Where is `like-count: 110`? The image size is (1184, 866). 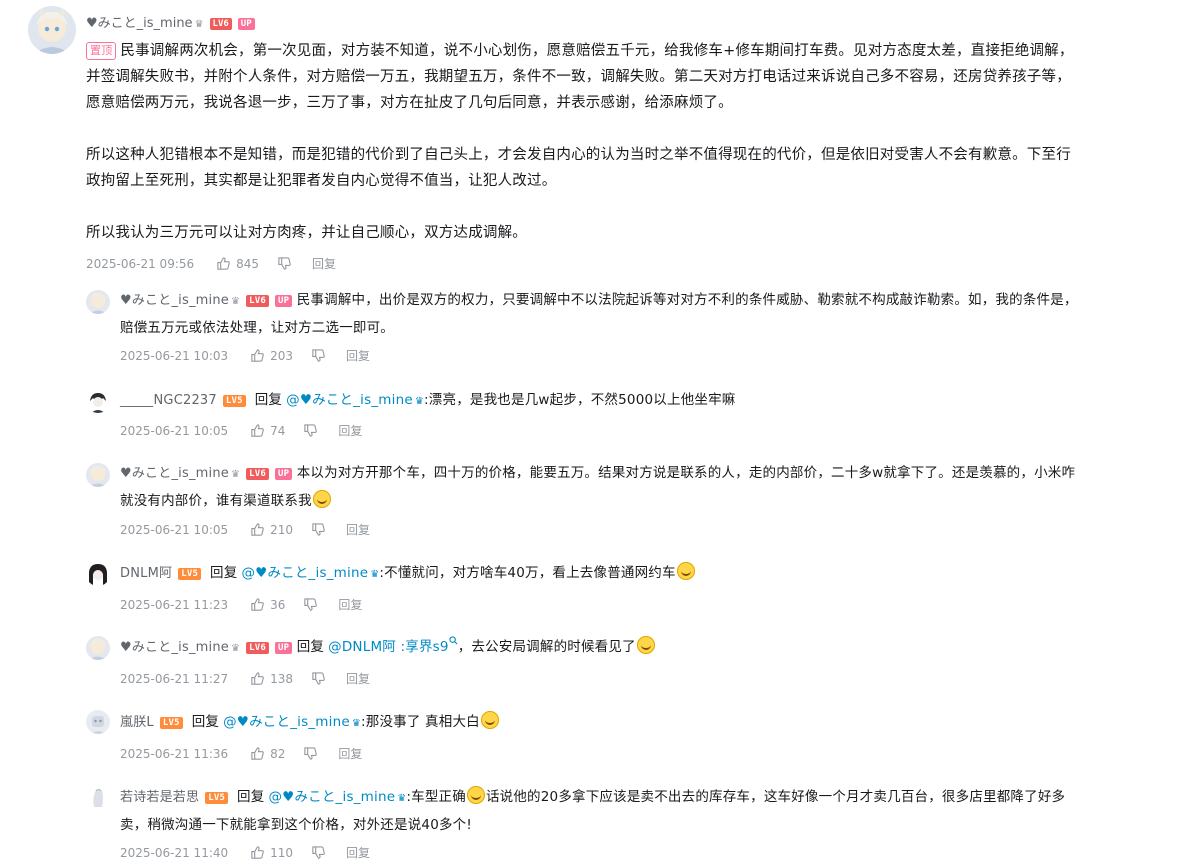 like-count: 110 is located at coordinates (282, 852).